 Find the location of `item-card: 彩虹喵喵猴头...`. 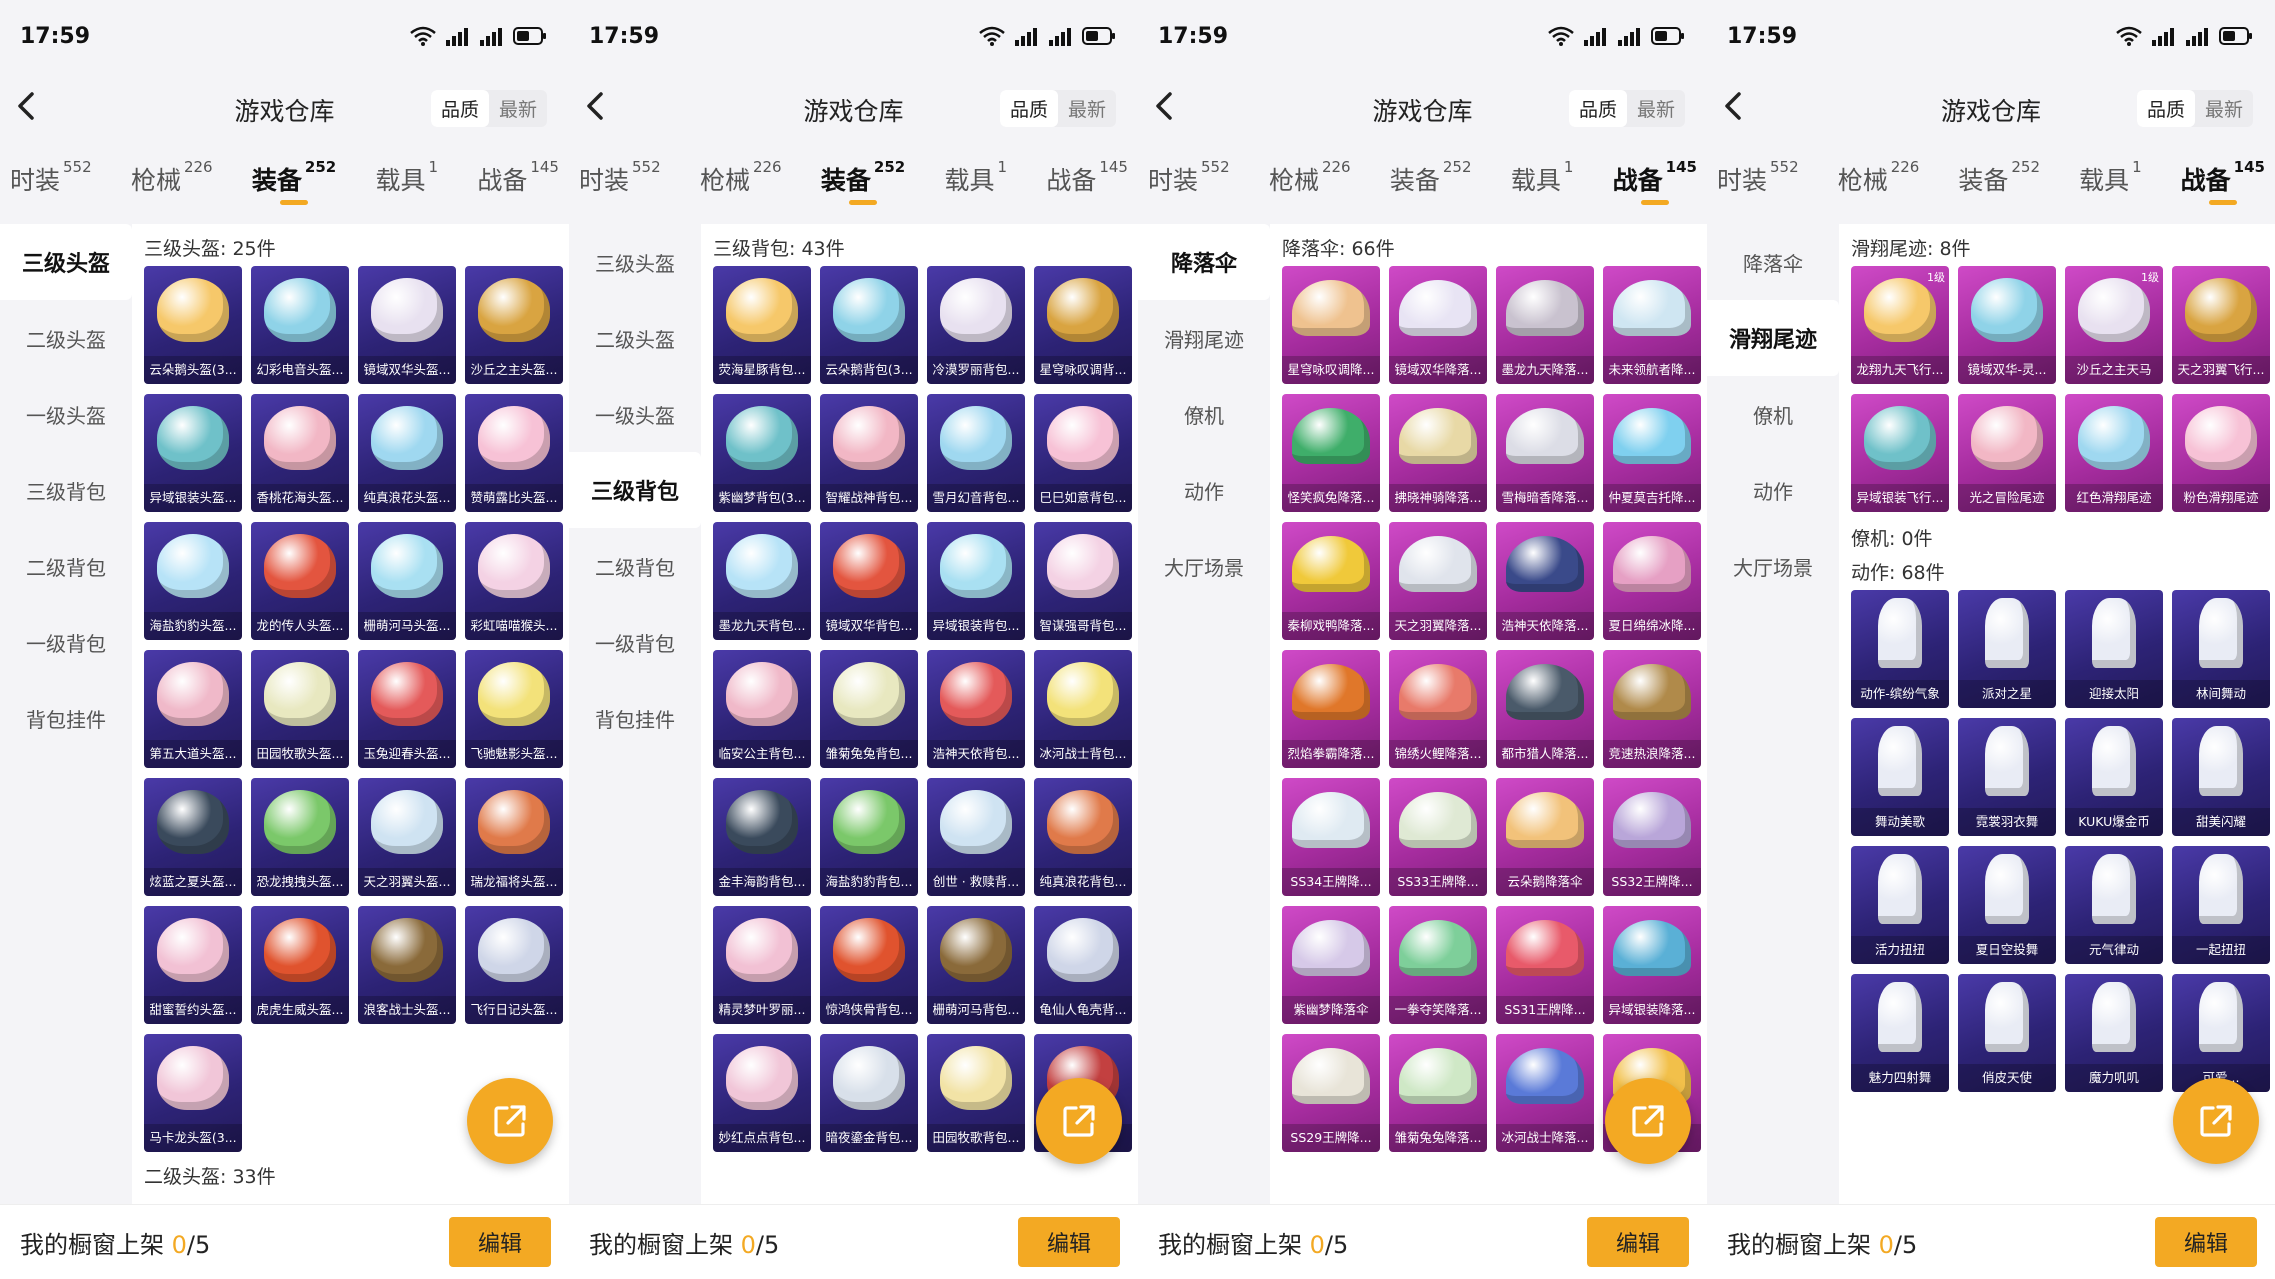

item-card: 彩虹喵喵猴头... is located at coordinates (514, 581).